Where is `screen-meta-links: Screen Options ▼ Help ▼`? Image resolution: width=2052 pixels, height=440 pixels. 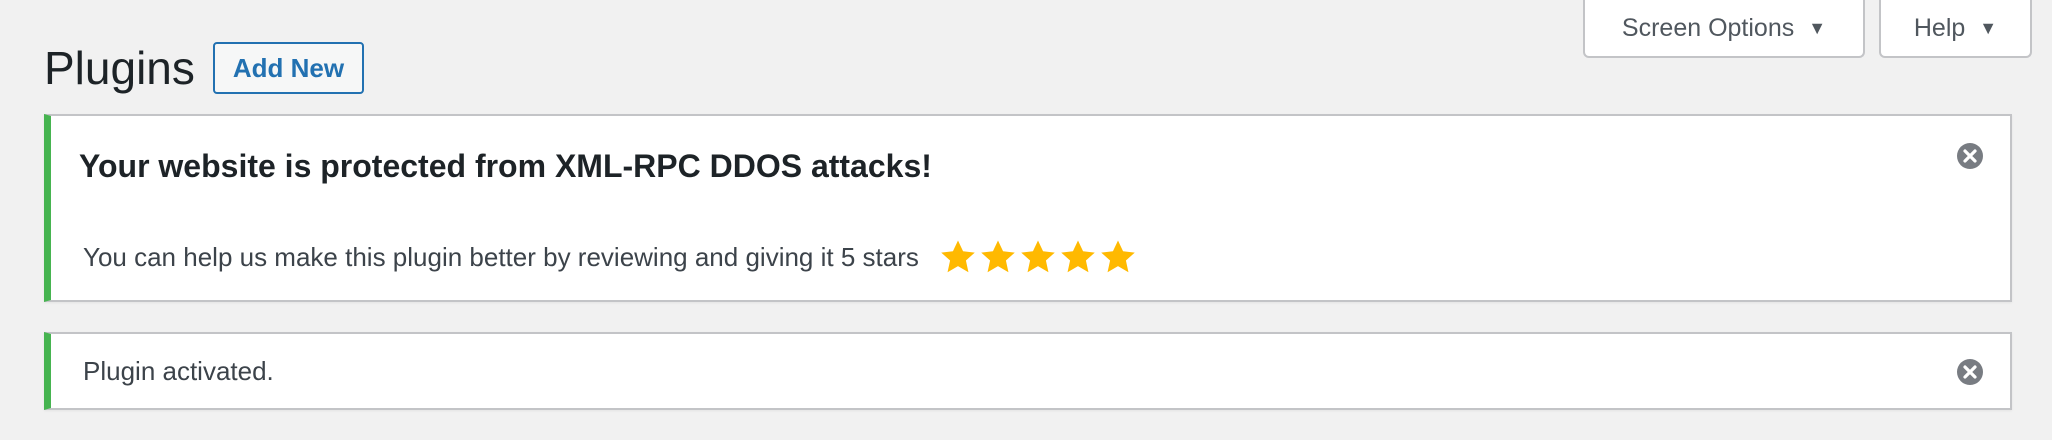
screen-meta-links: Screen Options ▼ Help ▼ is located at coordinates (1807, 29).